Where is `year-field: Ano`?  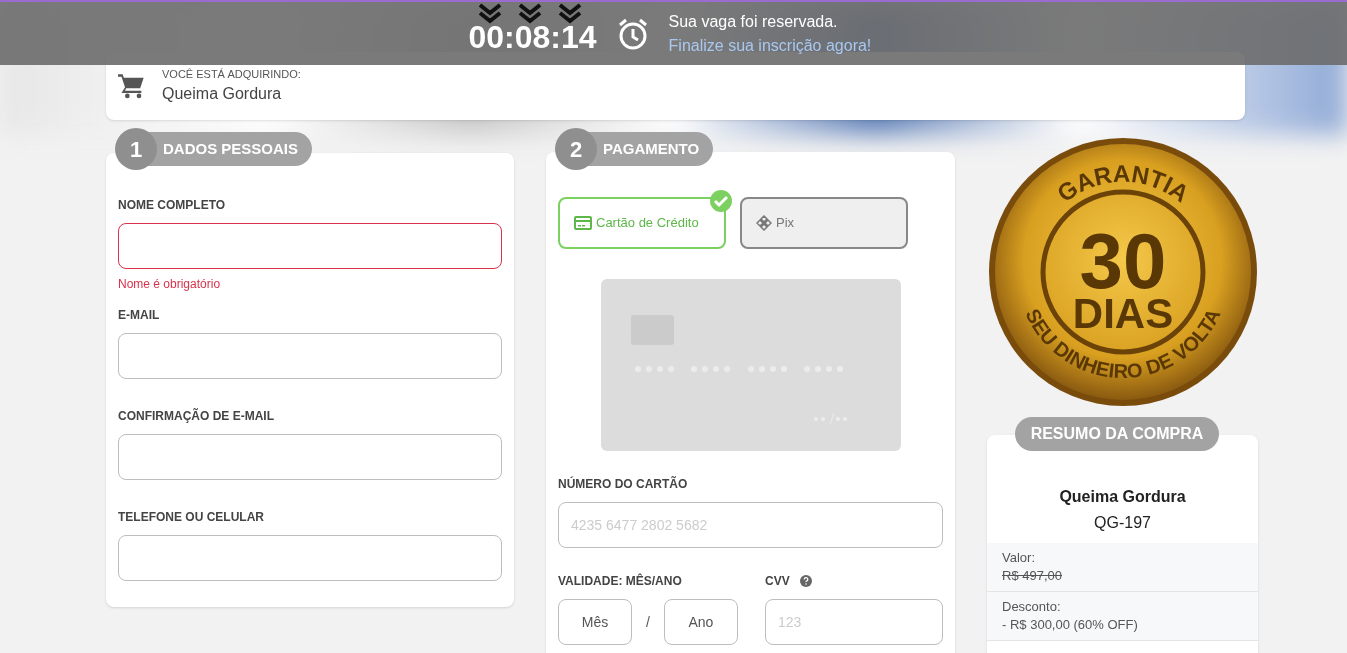
year-field: Ano is located at coordinates (700, 622).